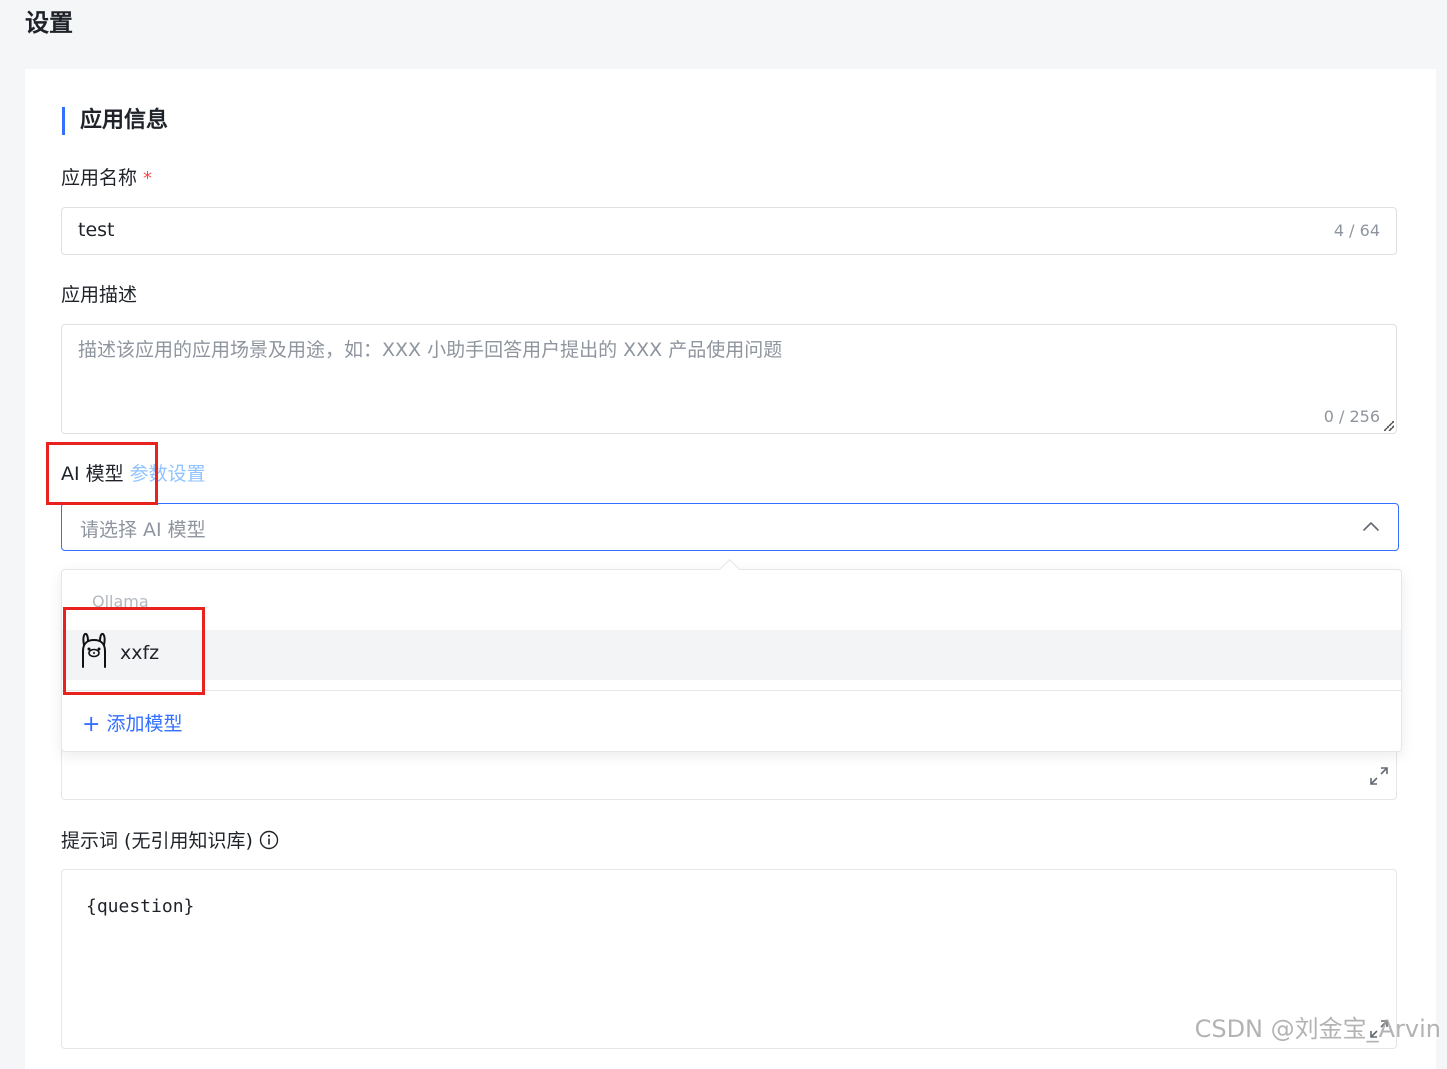 This screenshot has width=1447, height=1069. What do you see at coordinates (731, 721) in the screenshot?
I see `dropdown-footer: + 添加模型` at bounding box center [731, 721].